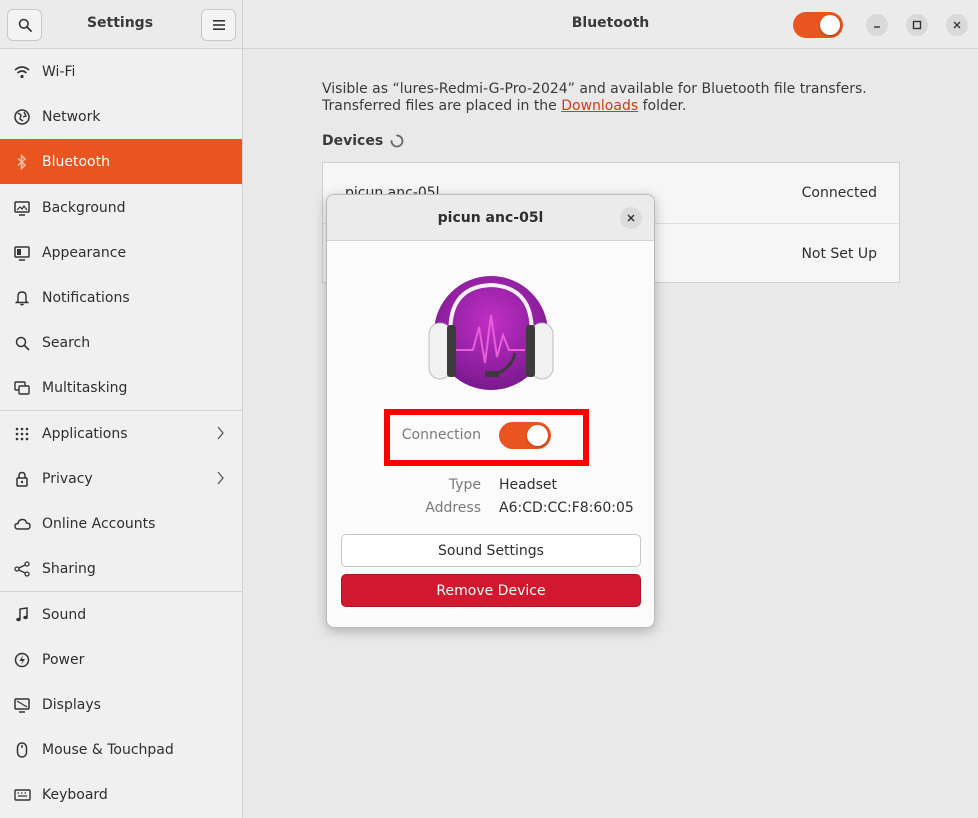  I want to click on maximize-button, so click(917, 25).